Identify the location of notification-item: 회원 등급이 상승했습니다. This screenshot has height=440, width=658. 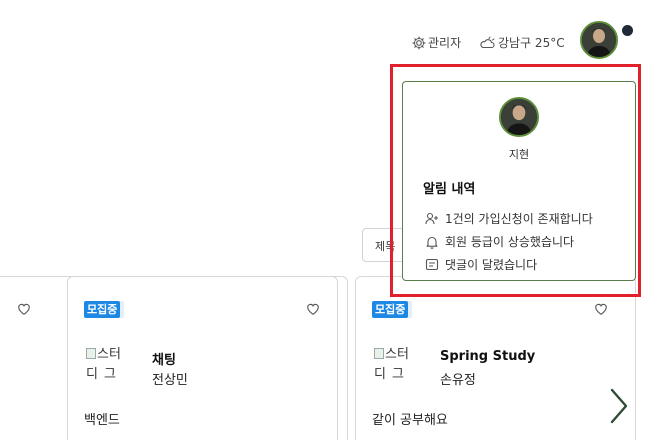
(499, 241).